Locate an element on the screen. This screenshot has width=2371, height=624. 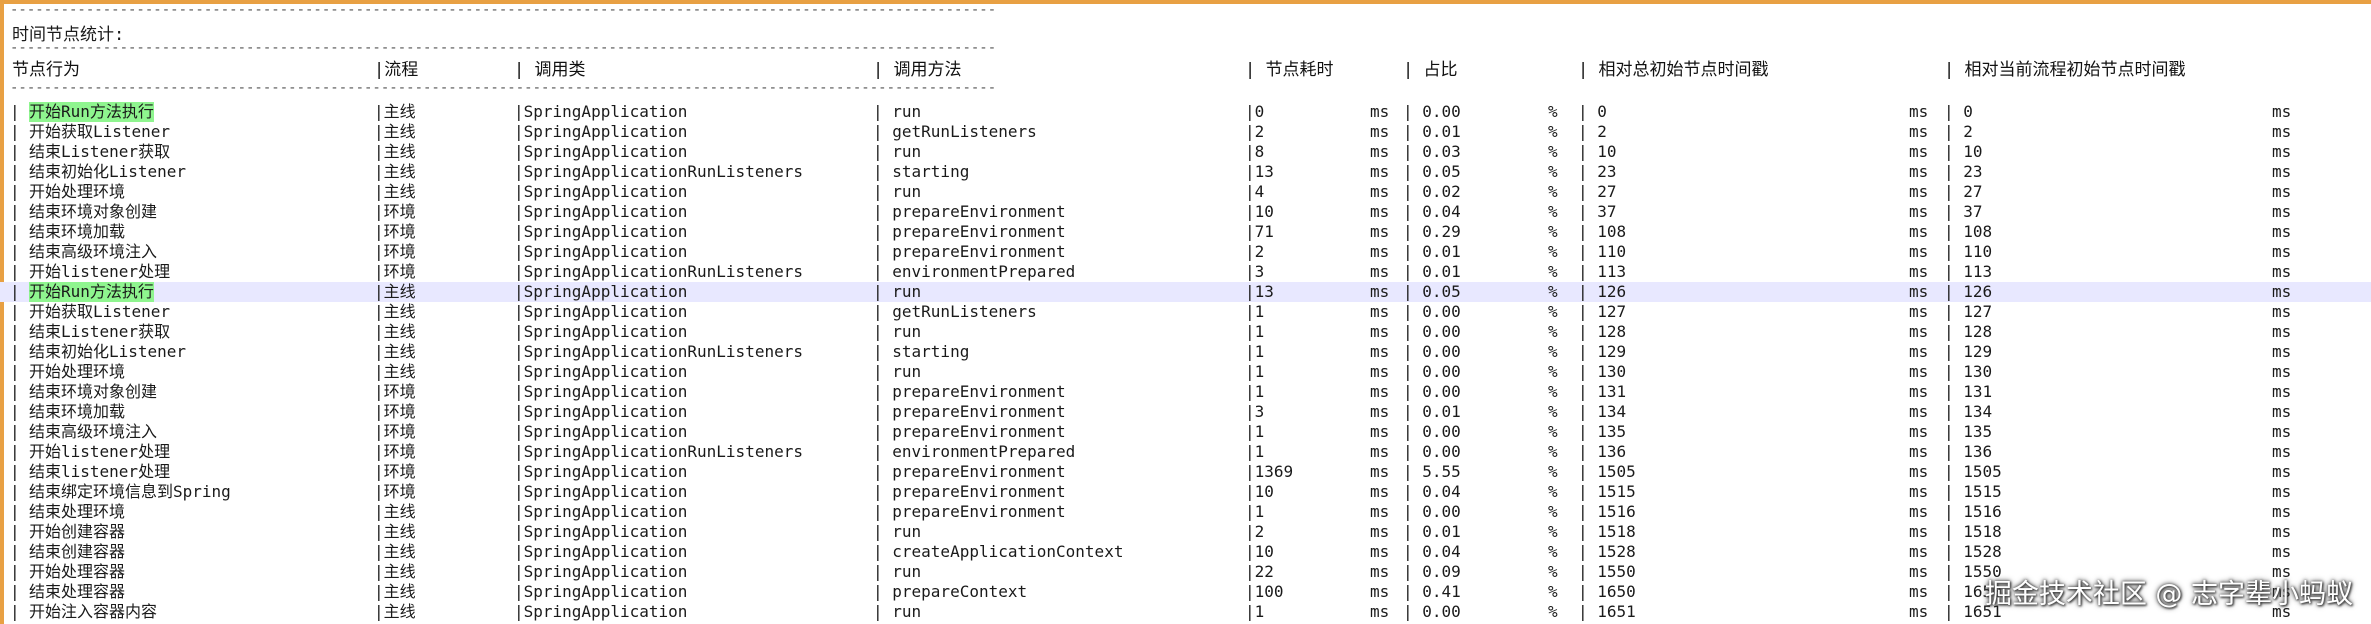
cell-method: | prepareContext is located at coordinates (950, 591).